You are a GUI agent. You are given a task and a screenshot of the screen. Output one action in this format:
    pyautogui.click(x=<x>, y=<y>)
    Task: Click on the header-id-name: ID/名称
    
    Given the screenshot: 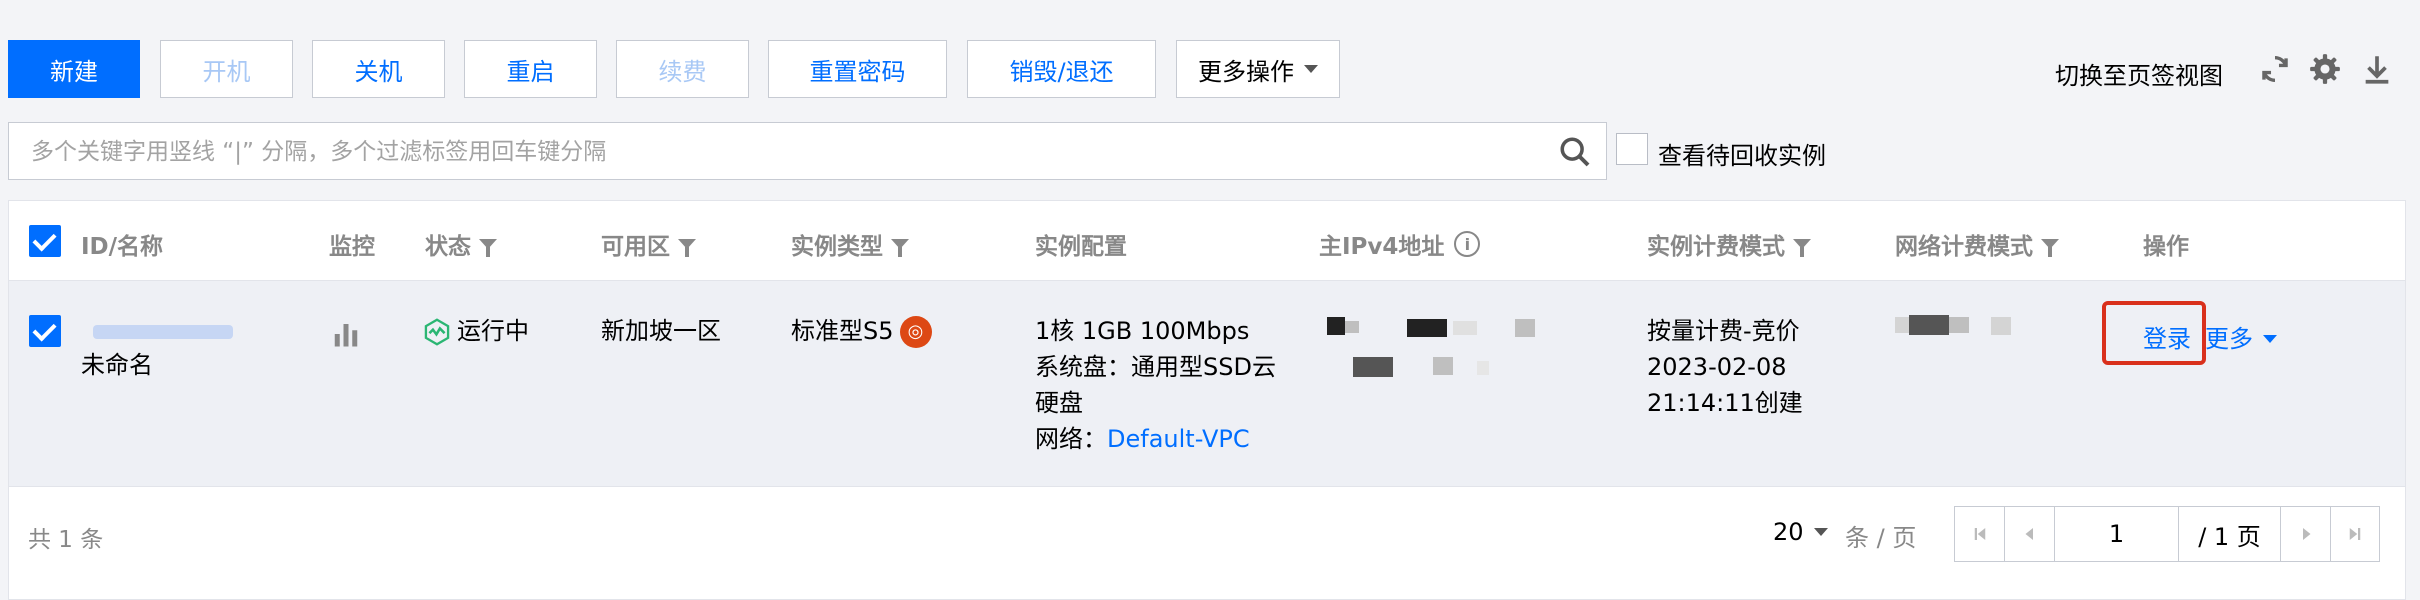 What is the action you would take?
    pyautogui.click(x=122, y=244)
    